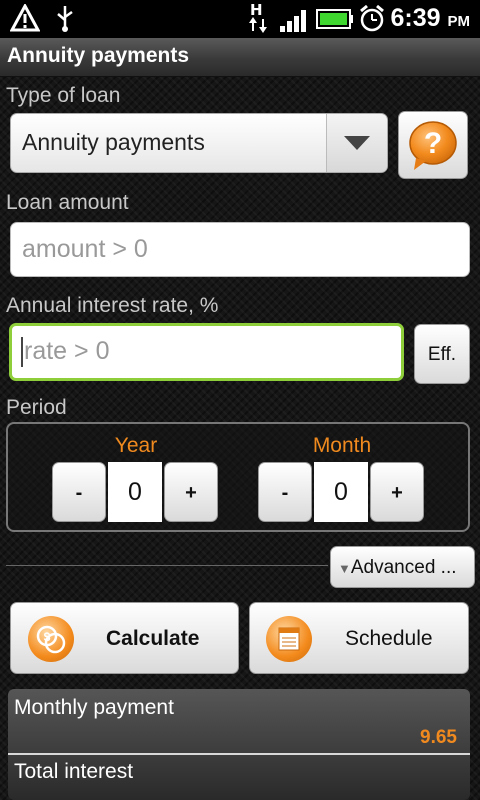  I want to click on clock: 6:39 PM, so click(431, 18).